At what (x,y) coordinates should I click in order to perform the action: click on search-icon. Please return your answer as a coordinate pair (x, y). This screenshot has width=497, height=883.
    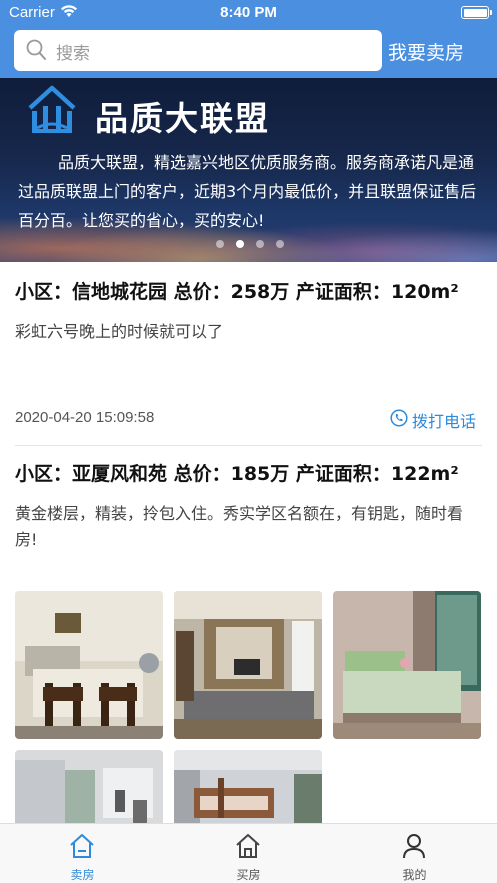
    Looking at the image, I should click on (36, 49).